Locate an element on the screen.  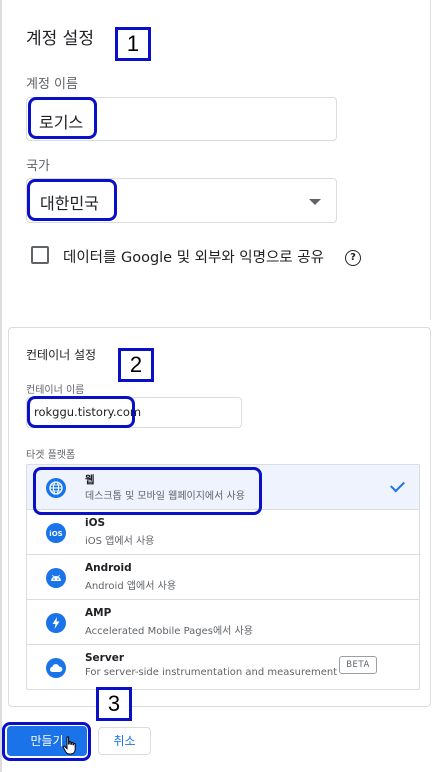
annotation-2: 2 is located at coordinates (136, 365).